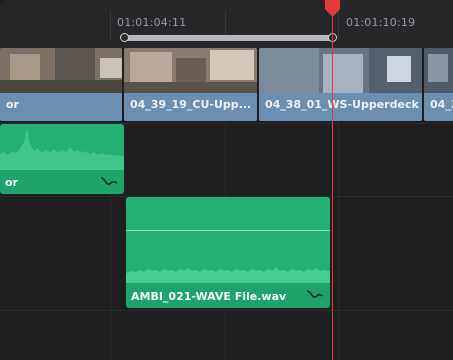 The height and width of the screenshot is (360, 453). Describe the element at coordinates (342, 104) in the screenshot. I see `clip-name: 04_38_01_WS-Upperdeck` at that location.